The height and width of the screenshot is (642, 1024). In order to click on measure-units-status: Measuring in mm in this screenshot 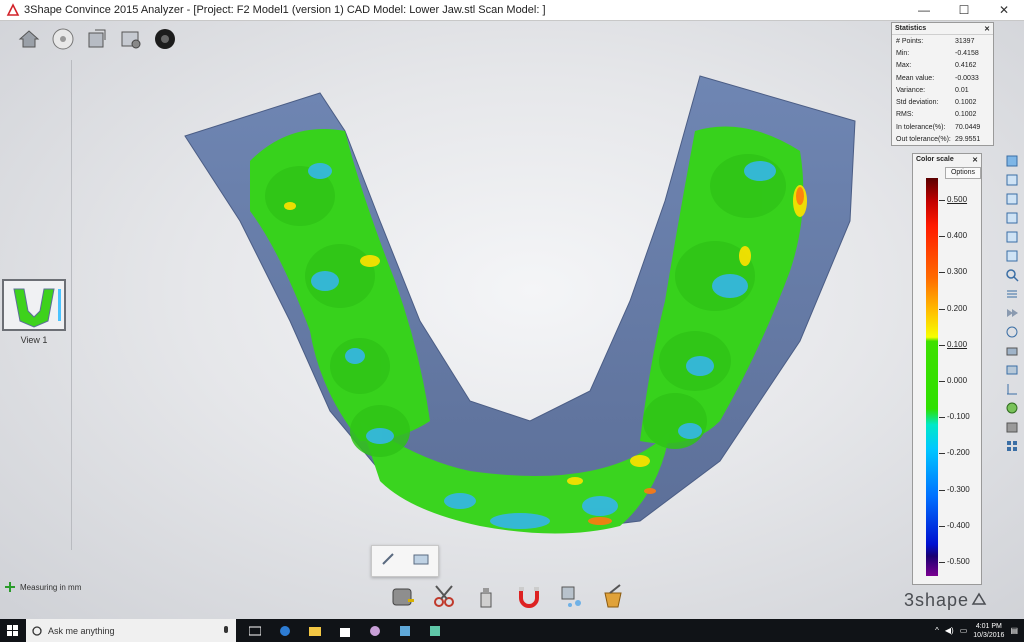, I will do `click(42, 587)`.